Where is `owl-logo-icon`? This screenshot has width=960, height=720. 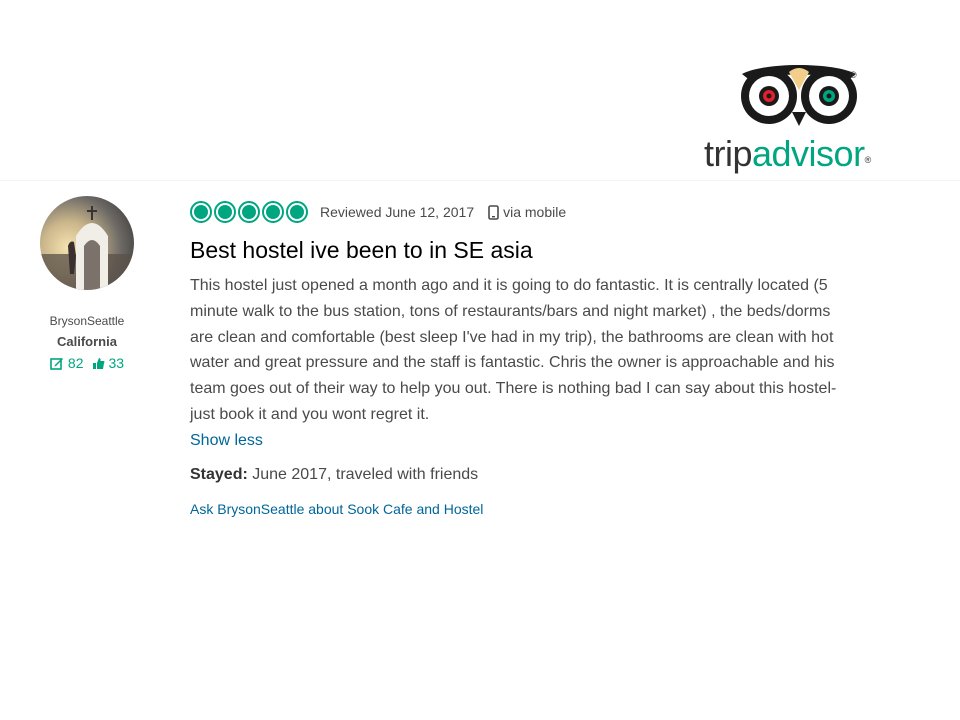 owl-logo-icon is located at coordinates (799, 95).